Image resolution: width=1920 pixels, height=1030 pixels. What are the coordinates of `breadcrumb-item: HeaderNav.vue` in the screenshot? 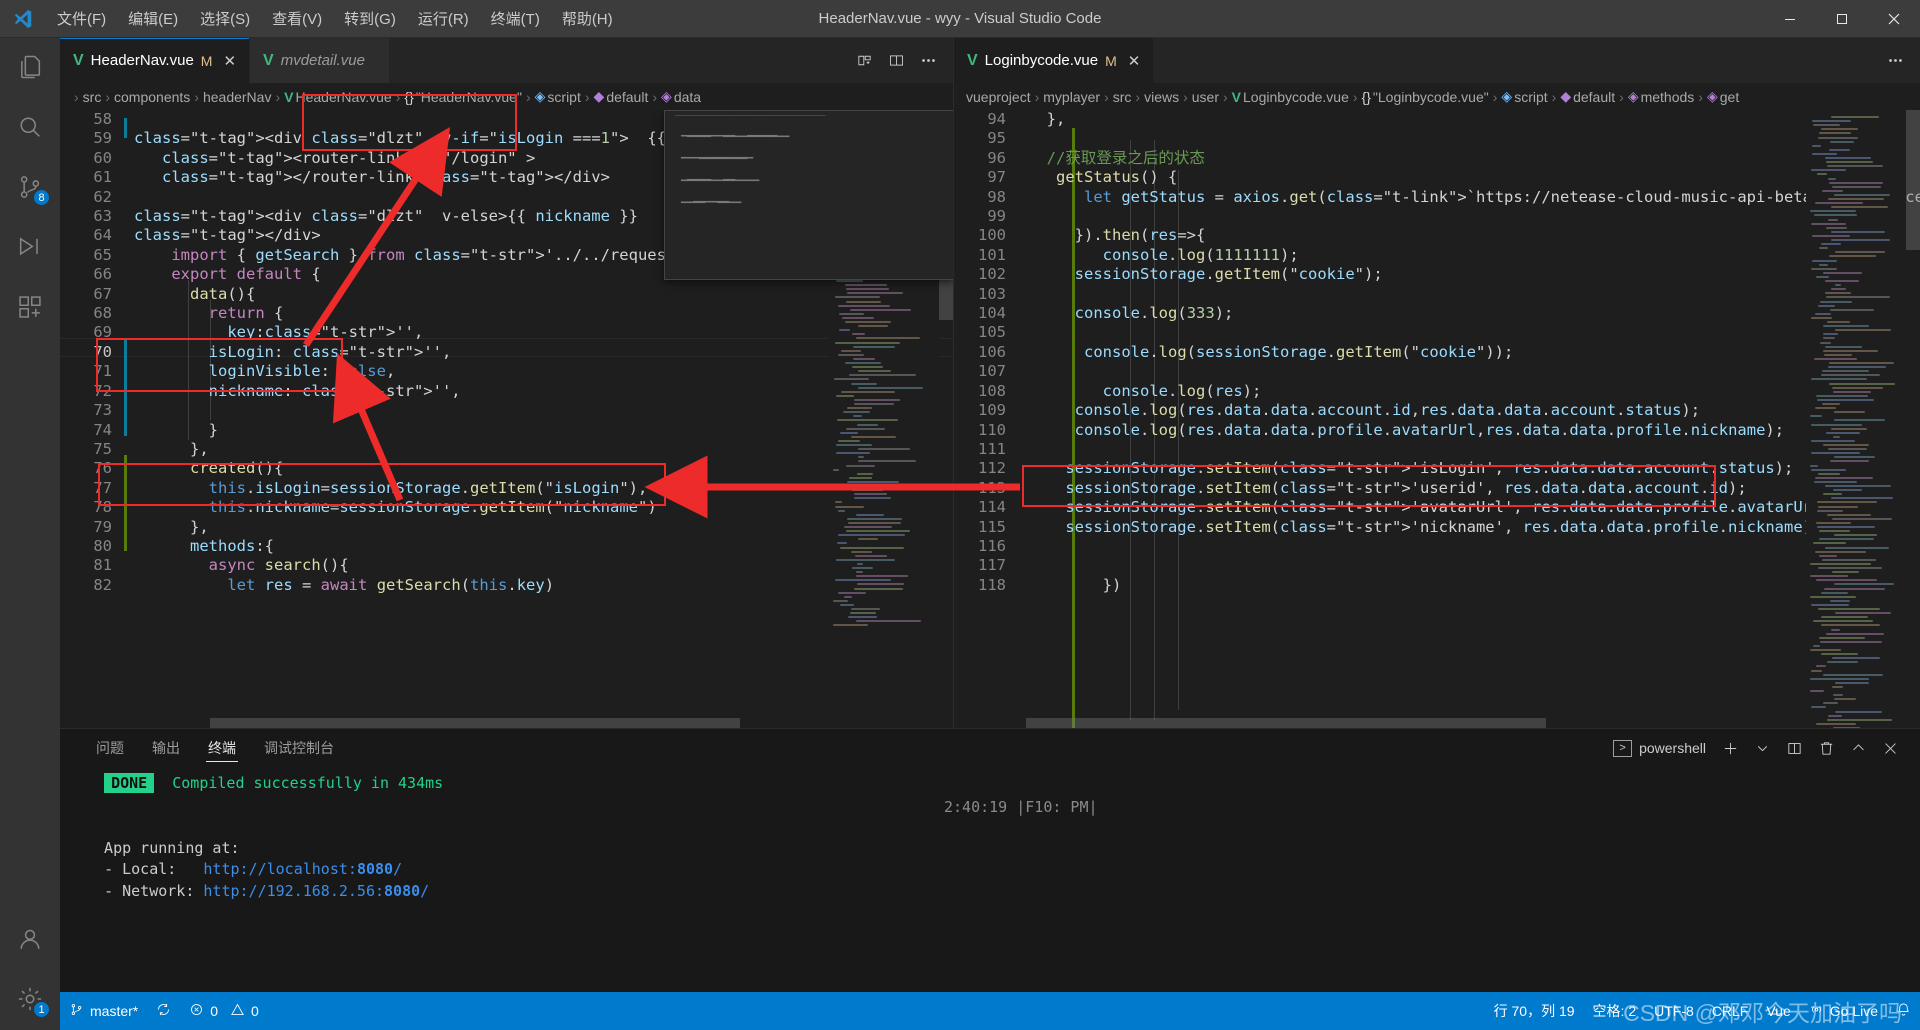 It's located at (343, 97).